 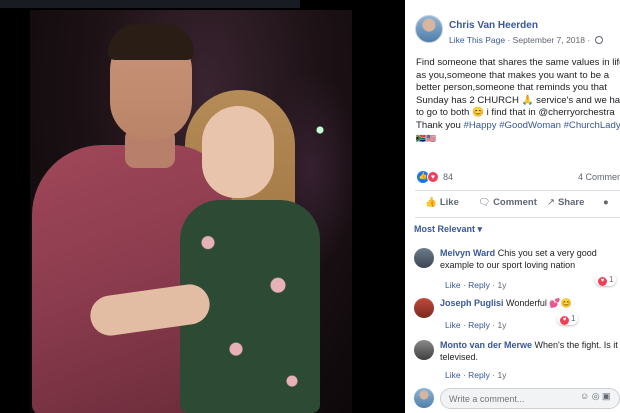 I want to click on reactions-summary: 👍 ♥ 84 4 Comments, so click(x=512, y=178).